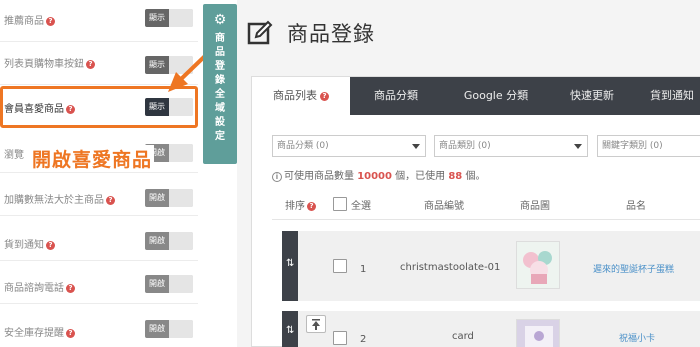 This screenshot has height=347, width=700. Describe the element at coordinates (363, 269) in the screenshot. I see `row-index: 1` at that location.